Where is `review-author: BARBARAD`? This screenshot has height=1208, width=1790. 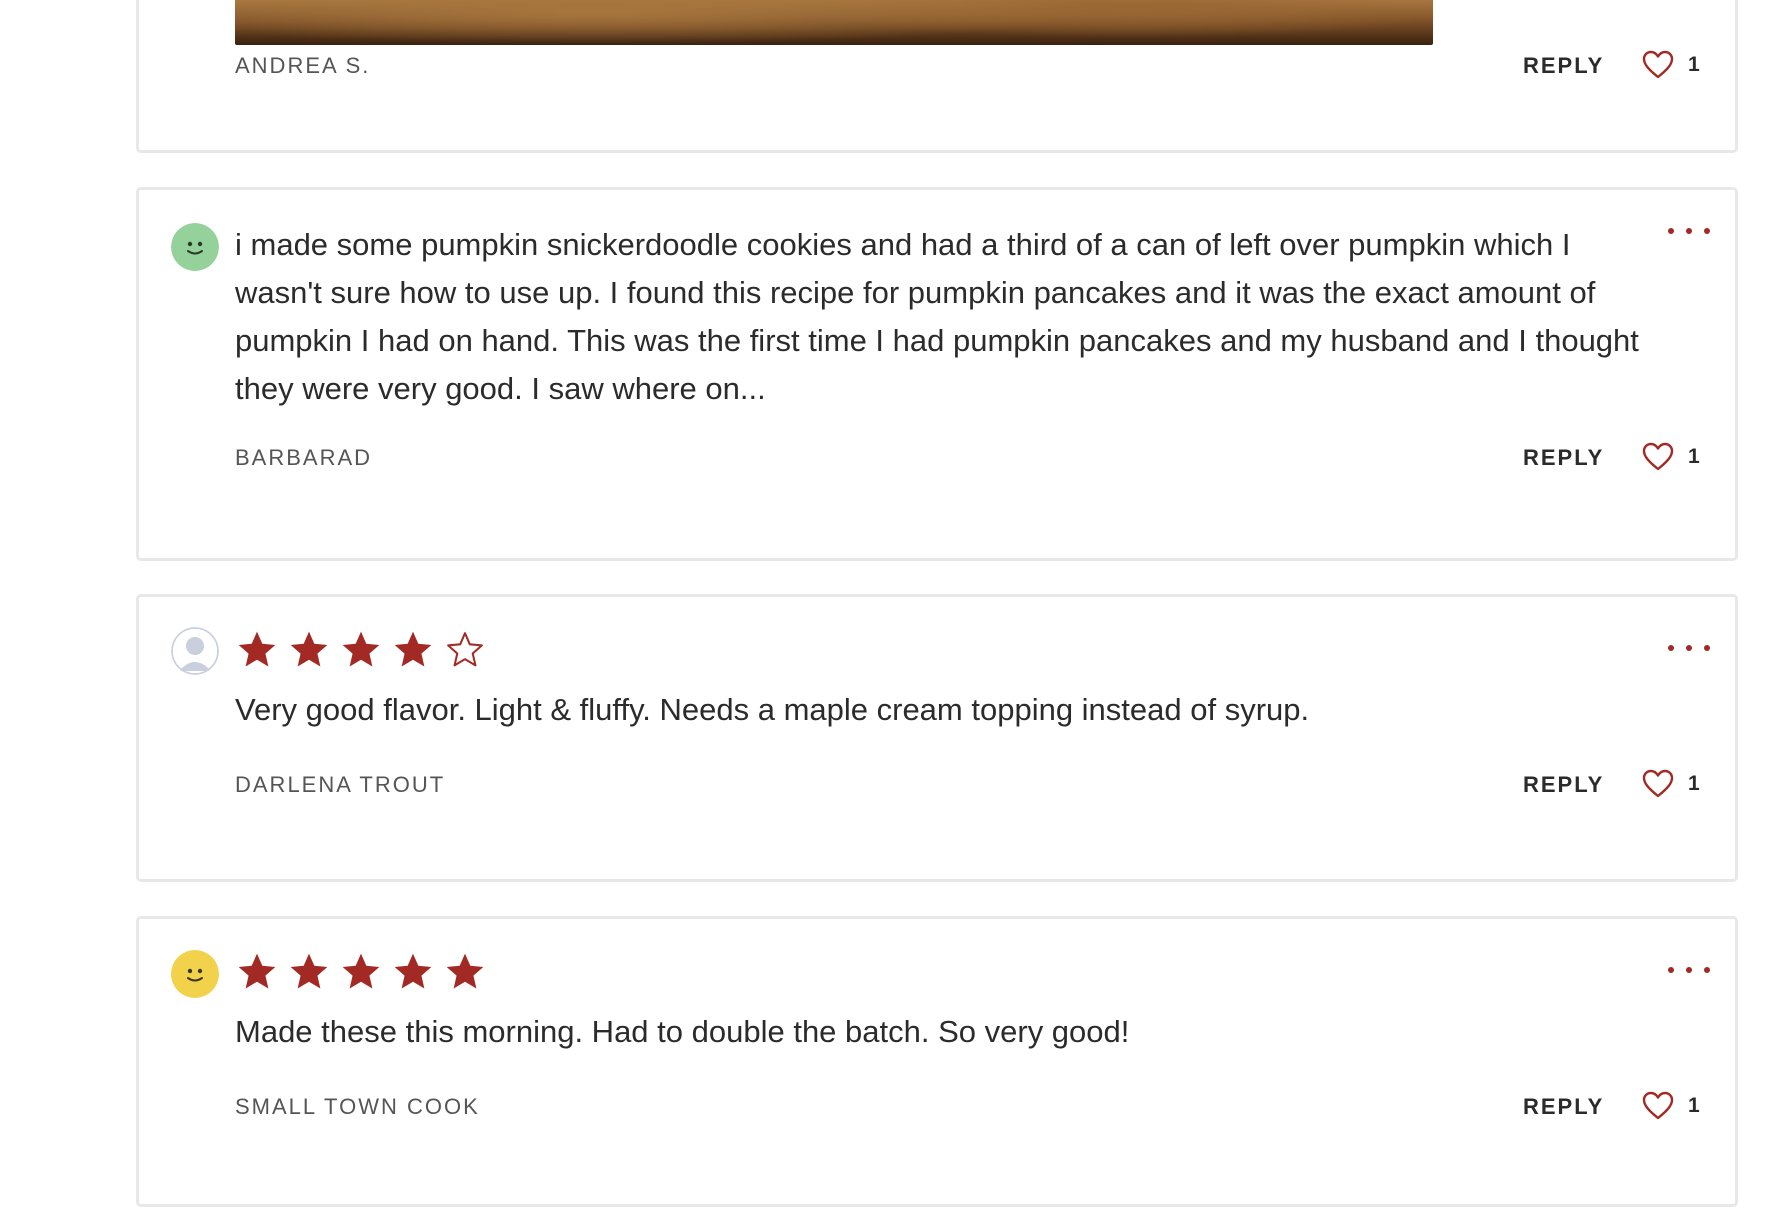 review-author: BARBARAD is located at coordinates (303, 458).